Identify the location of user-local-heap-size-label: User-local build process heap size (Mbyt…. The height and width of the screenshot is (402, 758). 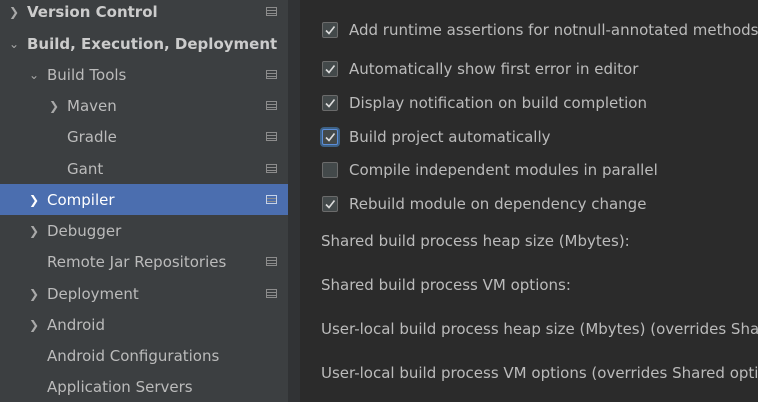
(539, 329).